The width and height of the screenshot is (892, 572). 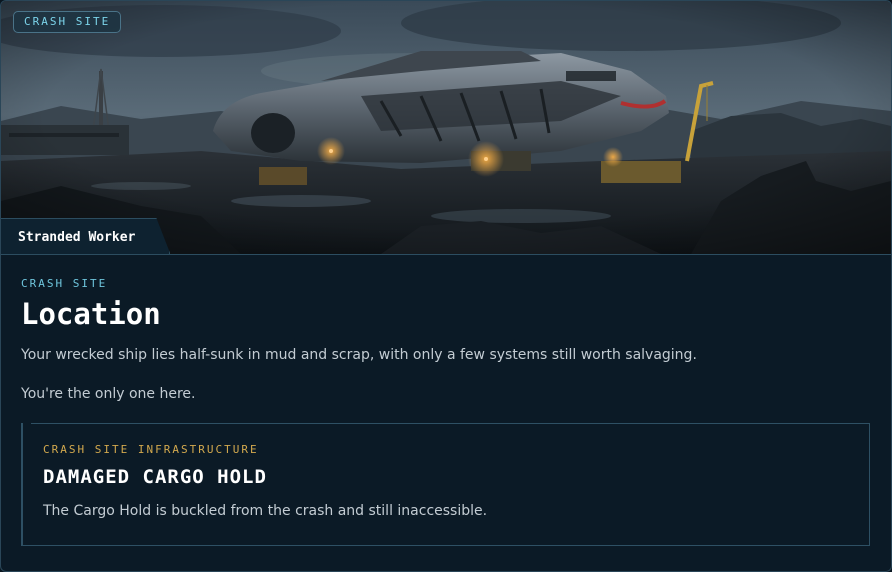 What do you see at coordinates (91, 314) in the screenshot?
I see `location-title: Location` at bounding box center [91, 314].